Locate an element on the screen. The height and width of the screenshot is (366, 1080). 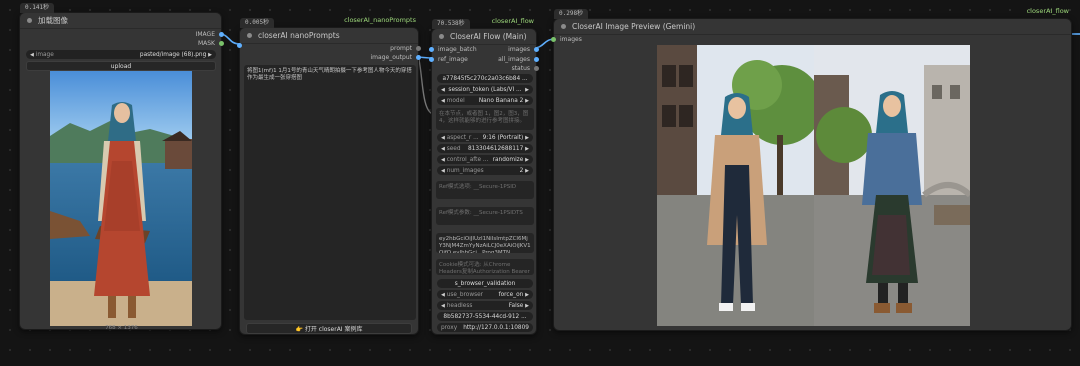
open-case-library-button: 👉 打开 closerAI 案例库 is located at coordinates (329, 328).